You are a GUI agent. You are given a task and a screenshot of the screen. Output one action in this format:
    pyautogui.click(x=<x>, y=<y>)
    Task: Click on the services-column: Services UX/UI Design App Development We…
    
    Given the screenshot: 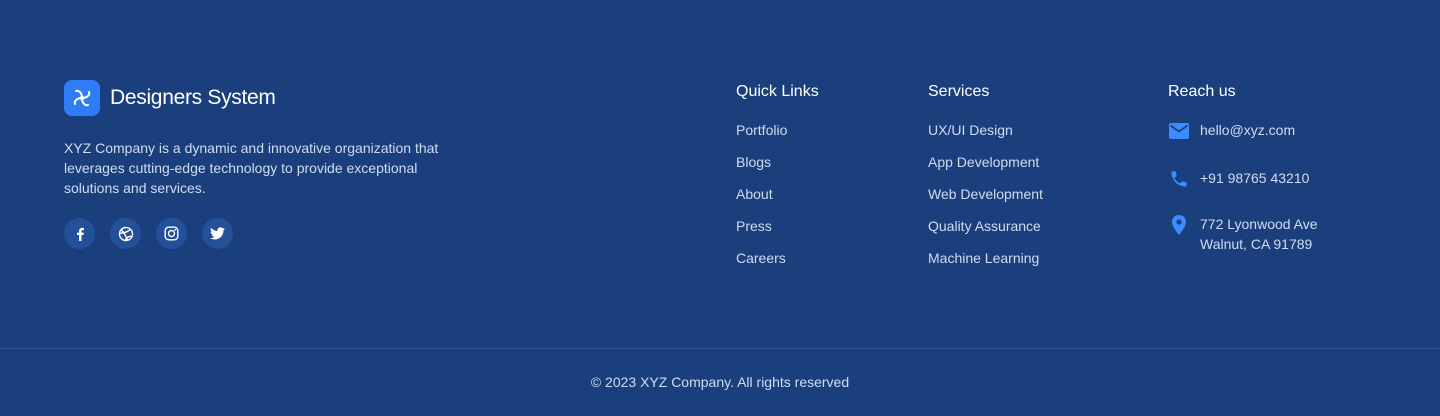 What is the action you would take?
    pyautogui.click(x=985, y=182)
    